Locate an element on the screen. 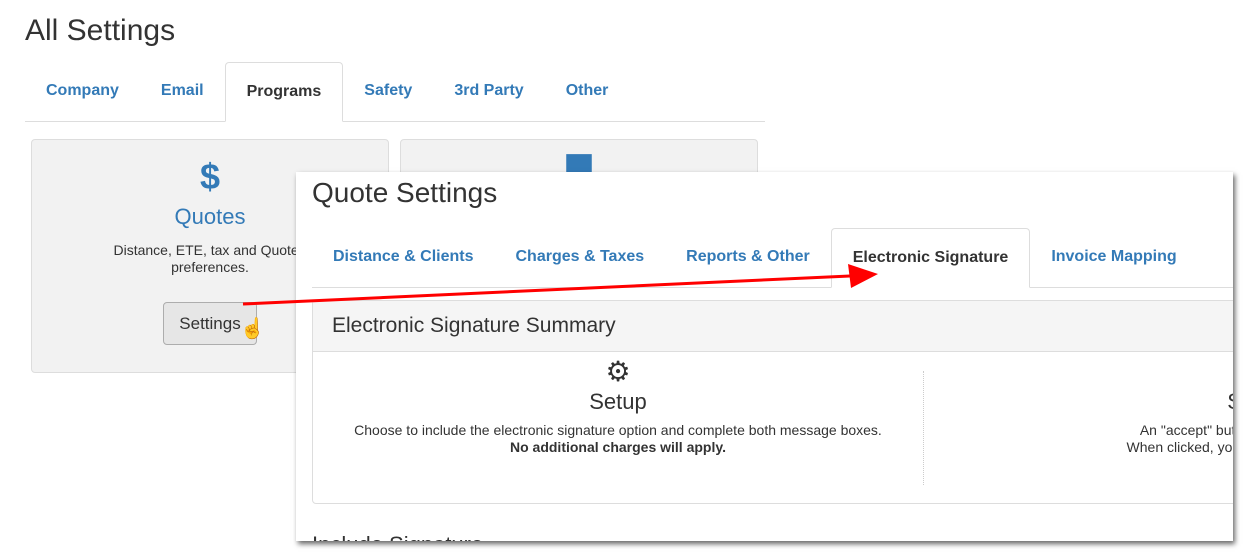 This screenshot has height=557, width=1248. annotation-arrow is located at coordinates (560, 285).